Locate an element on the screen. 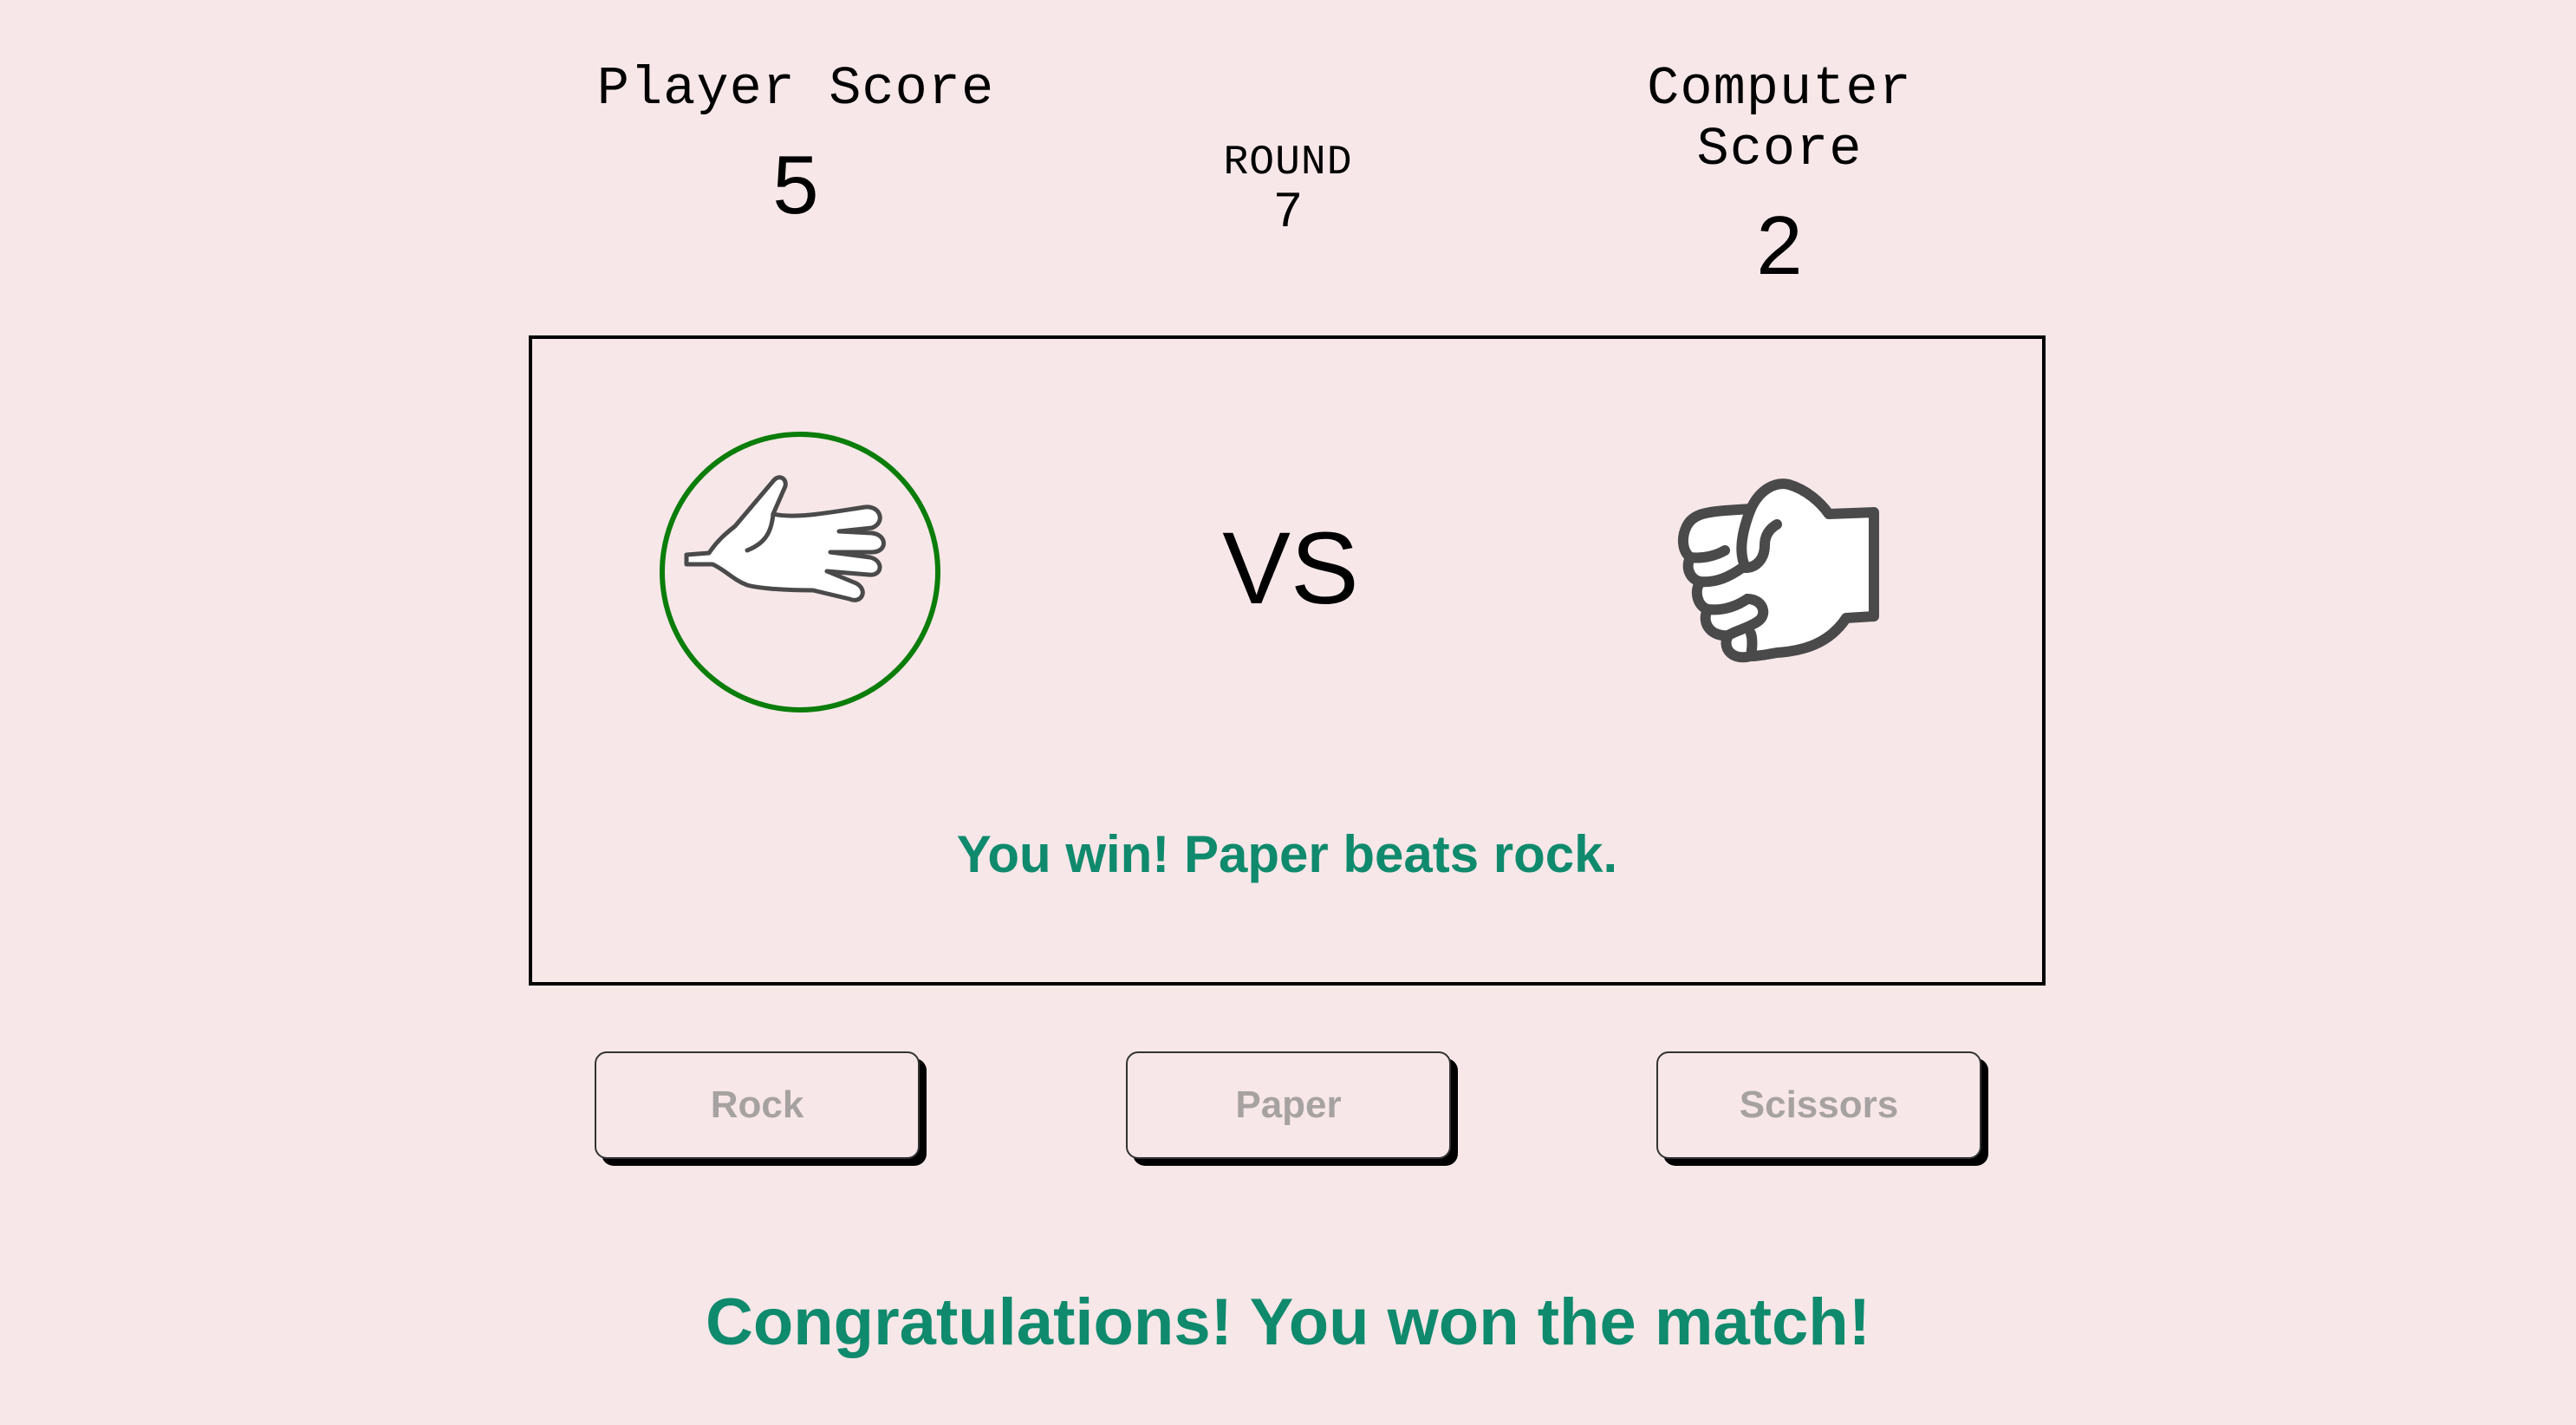 Image resolution: width=2576 pixels, height=1425 pixels. round-value: 7 is located at coordinates (1288, 213).